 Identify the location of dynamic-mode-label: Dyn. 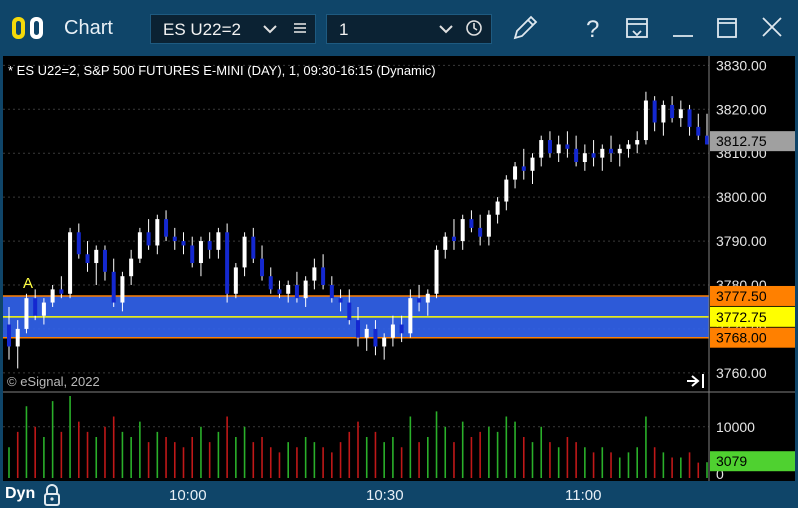
(20, 494).